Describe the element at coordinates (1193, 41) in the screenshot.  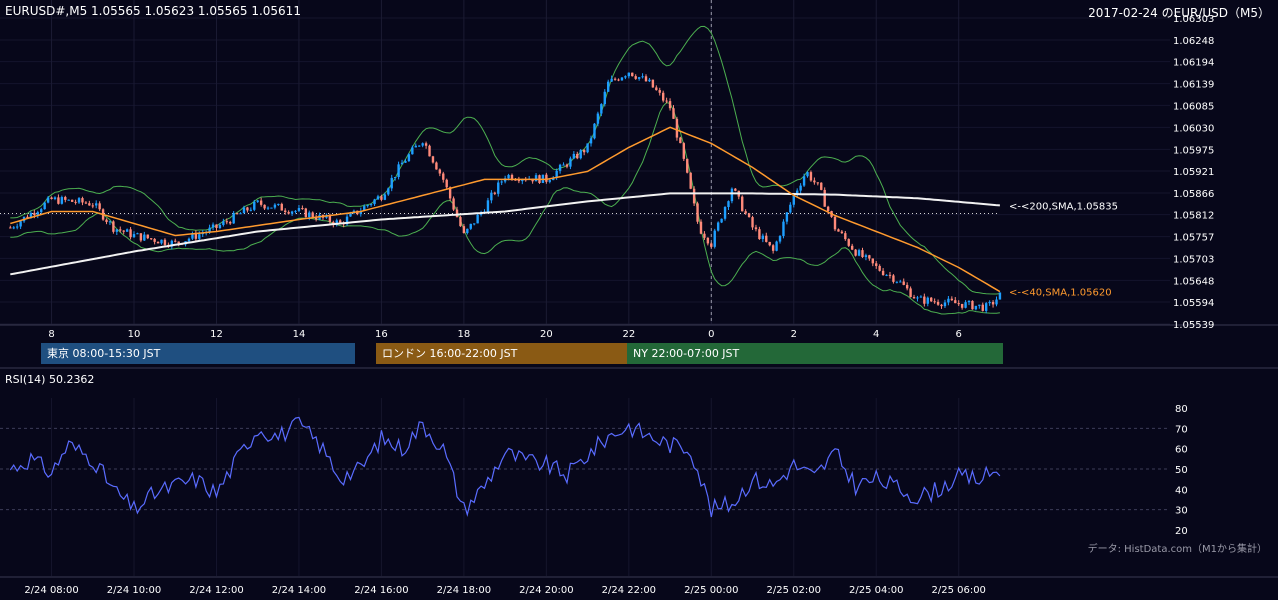
I see `price-tick-label: 1.06248` at that location.